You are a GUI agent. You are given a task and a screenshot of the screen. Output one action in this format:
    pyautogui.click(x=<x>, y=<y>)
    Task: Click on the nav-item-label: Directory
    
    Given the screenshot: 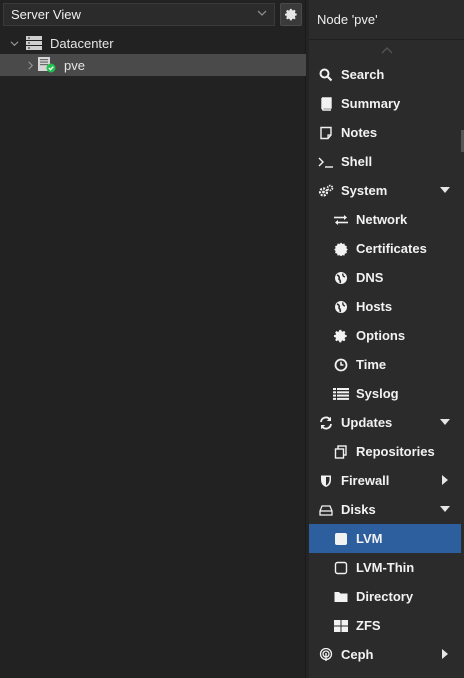 What is the action you would take?
    pyautogui.click(x=385, y=596)
    